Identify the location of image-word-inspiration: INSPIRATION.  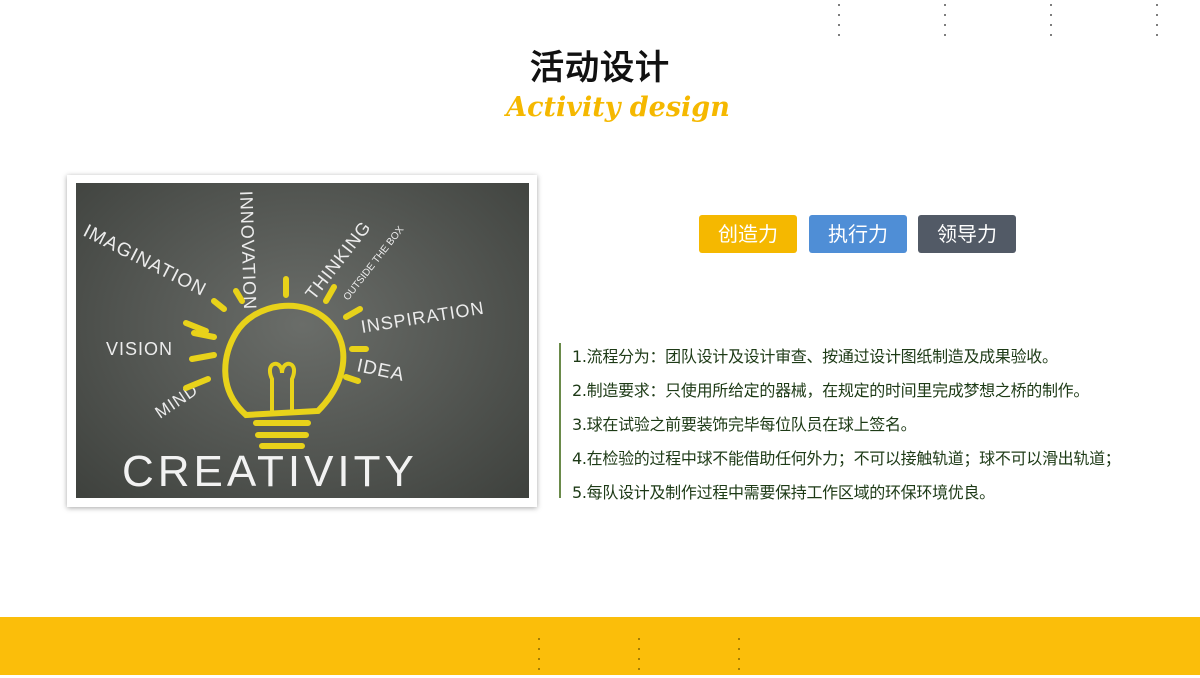
(422, 317).